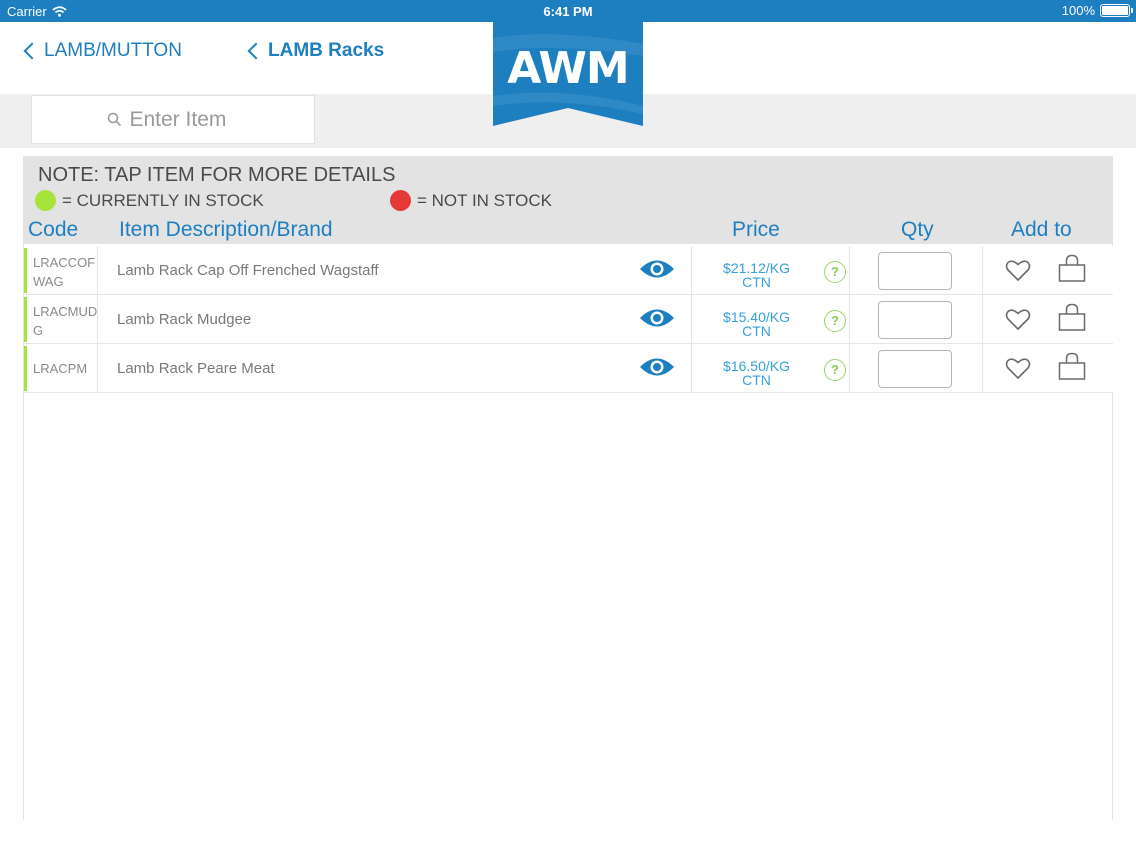 This screenshot has width=1136, height=852. I want to click on search-icon, so click(114, 119).